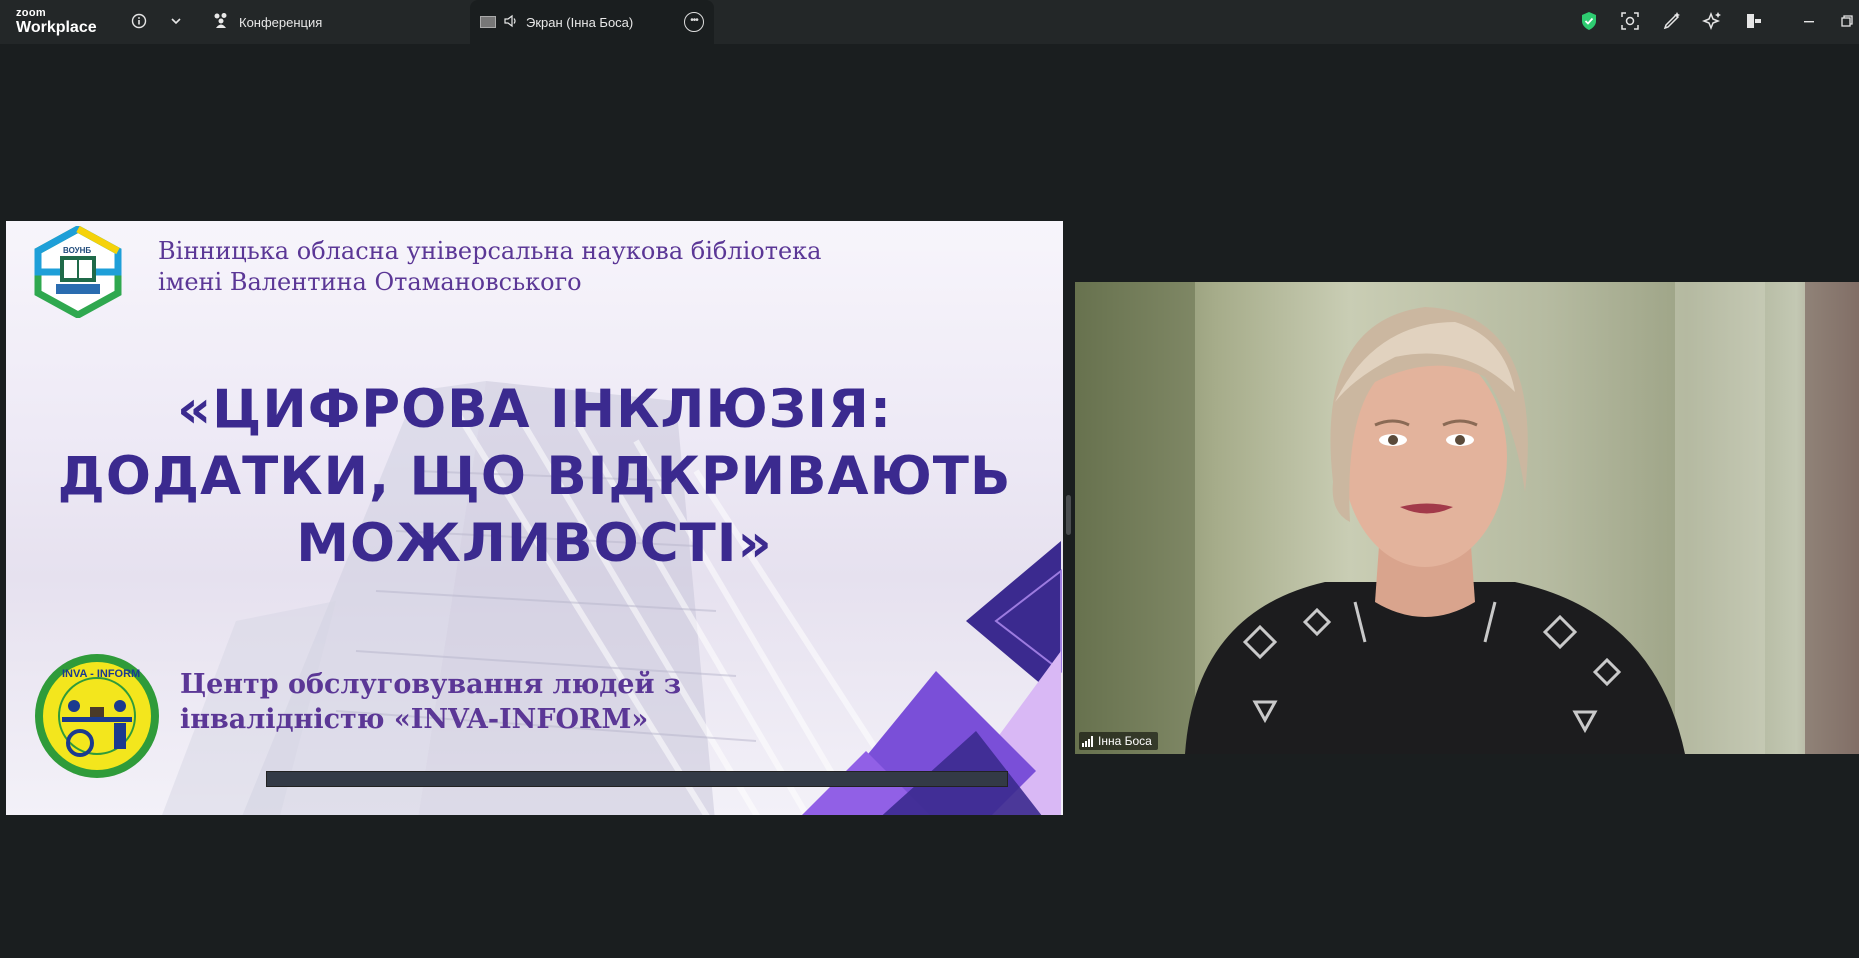 The height and width of the screenshot is (958, 1859). I want to click on restore-icon, so click(1847, 21).